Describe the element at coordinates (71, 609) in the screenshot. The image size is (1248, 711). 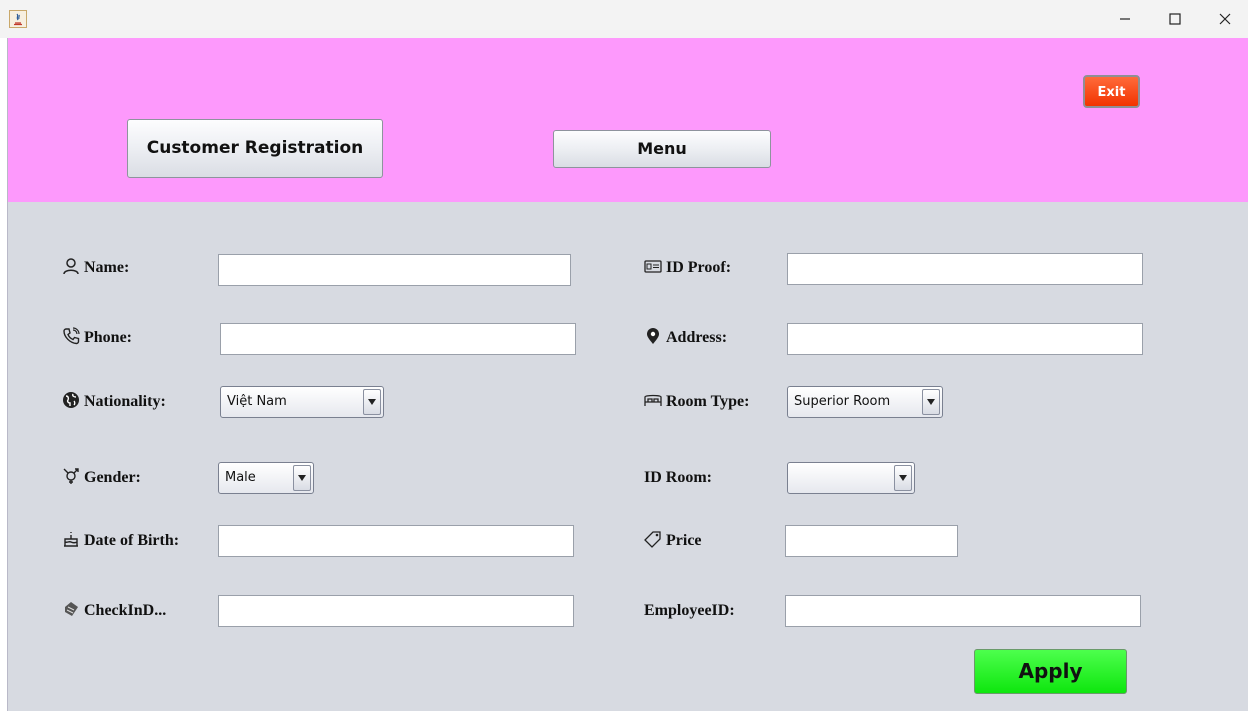
I see `calendar-icon` at that location.